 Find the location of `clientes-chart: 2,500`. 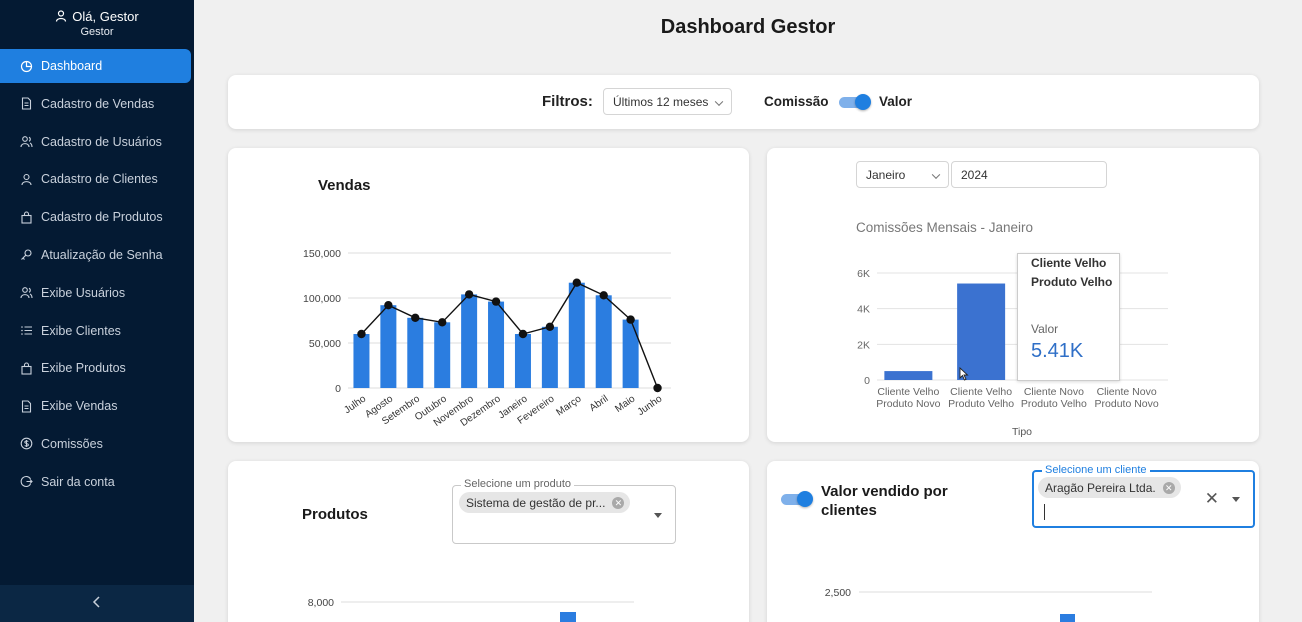

clientes-chart: 2,500 is located at coordinates (988, 604).